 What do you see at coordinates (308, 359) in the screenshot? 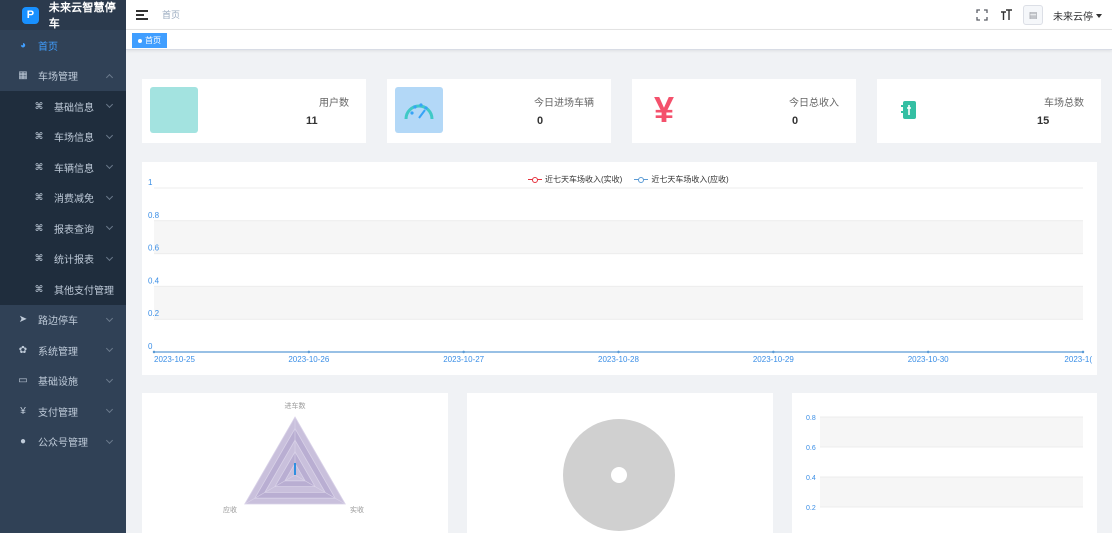
I see `x-tick-label: 2023-10-26` at bounding box center [308, 359].